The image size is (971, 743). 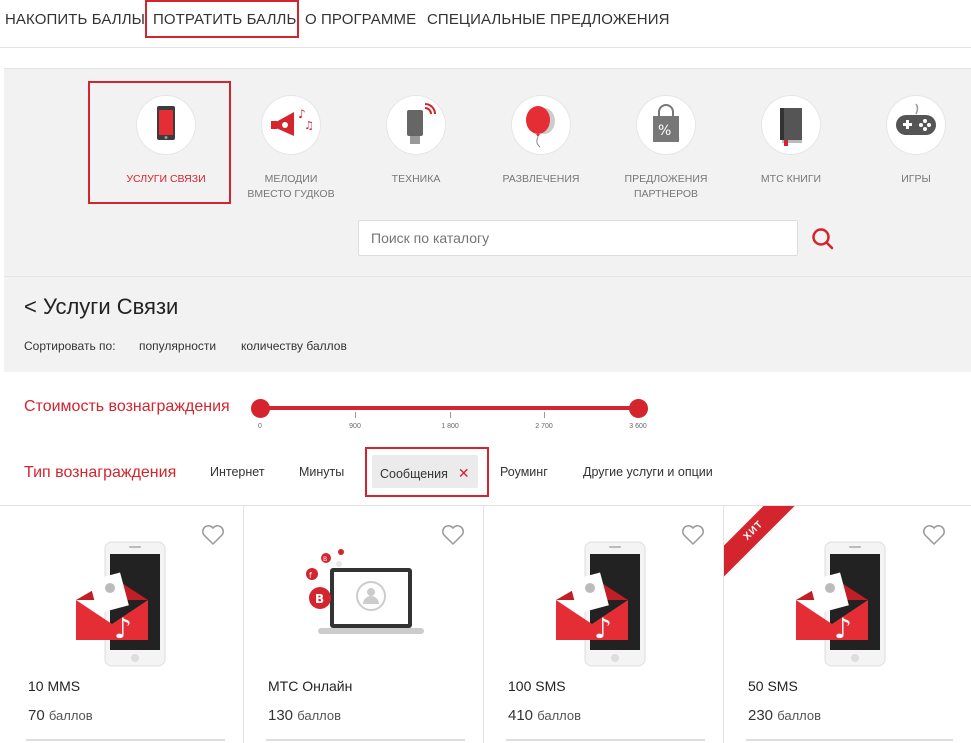 I want to click on catalog-search-input, so click(x=578, y=238).